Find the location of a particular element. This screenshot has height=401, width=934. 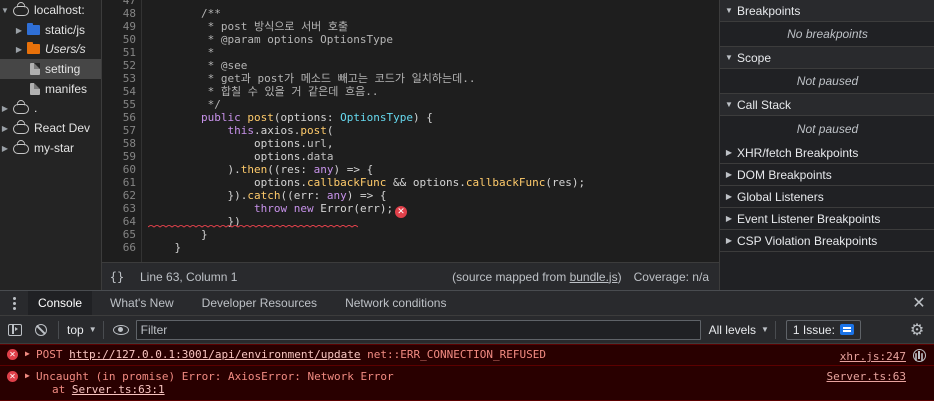

section-title: CSP Violation Breakpoints is located at coordinates (807, 240).